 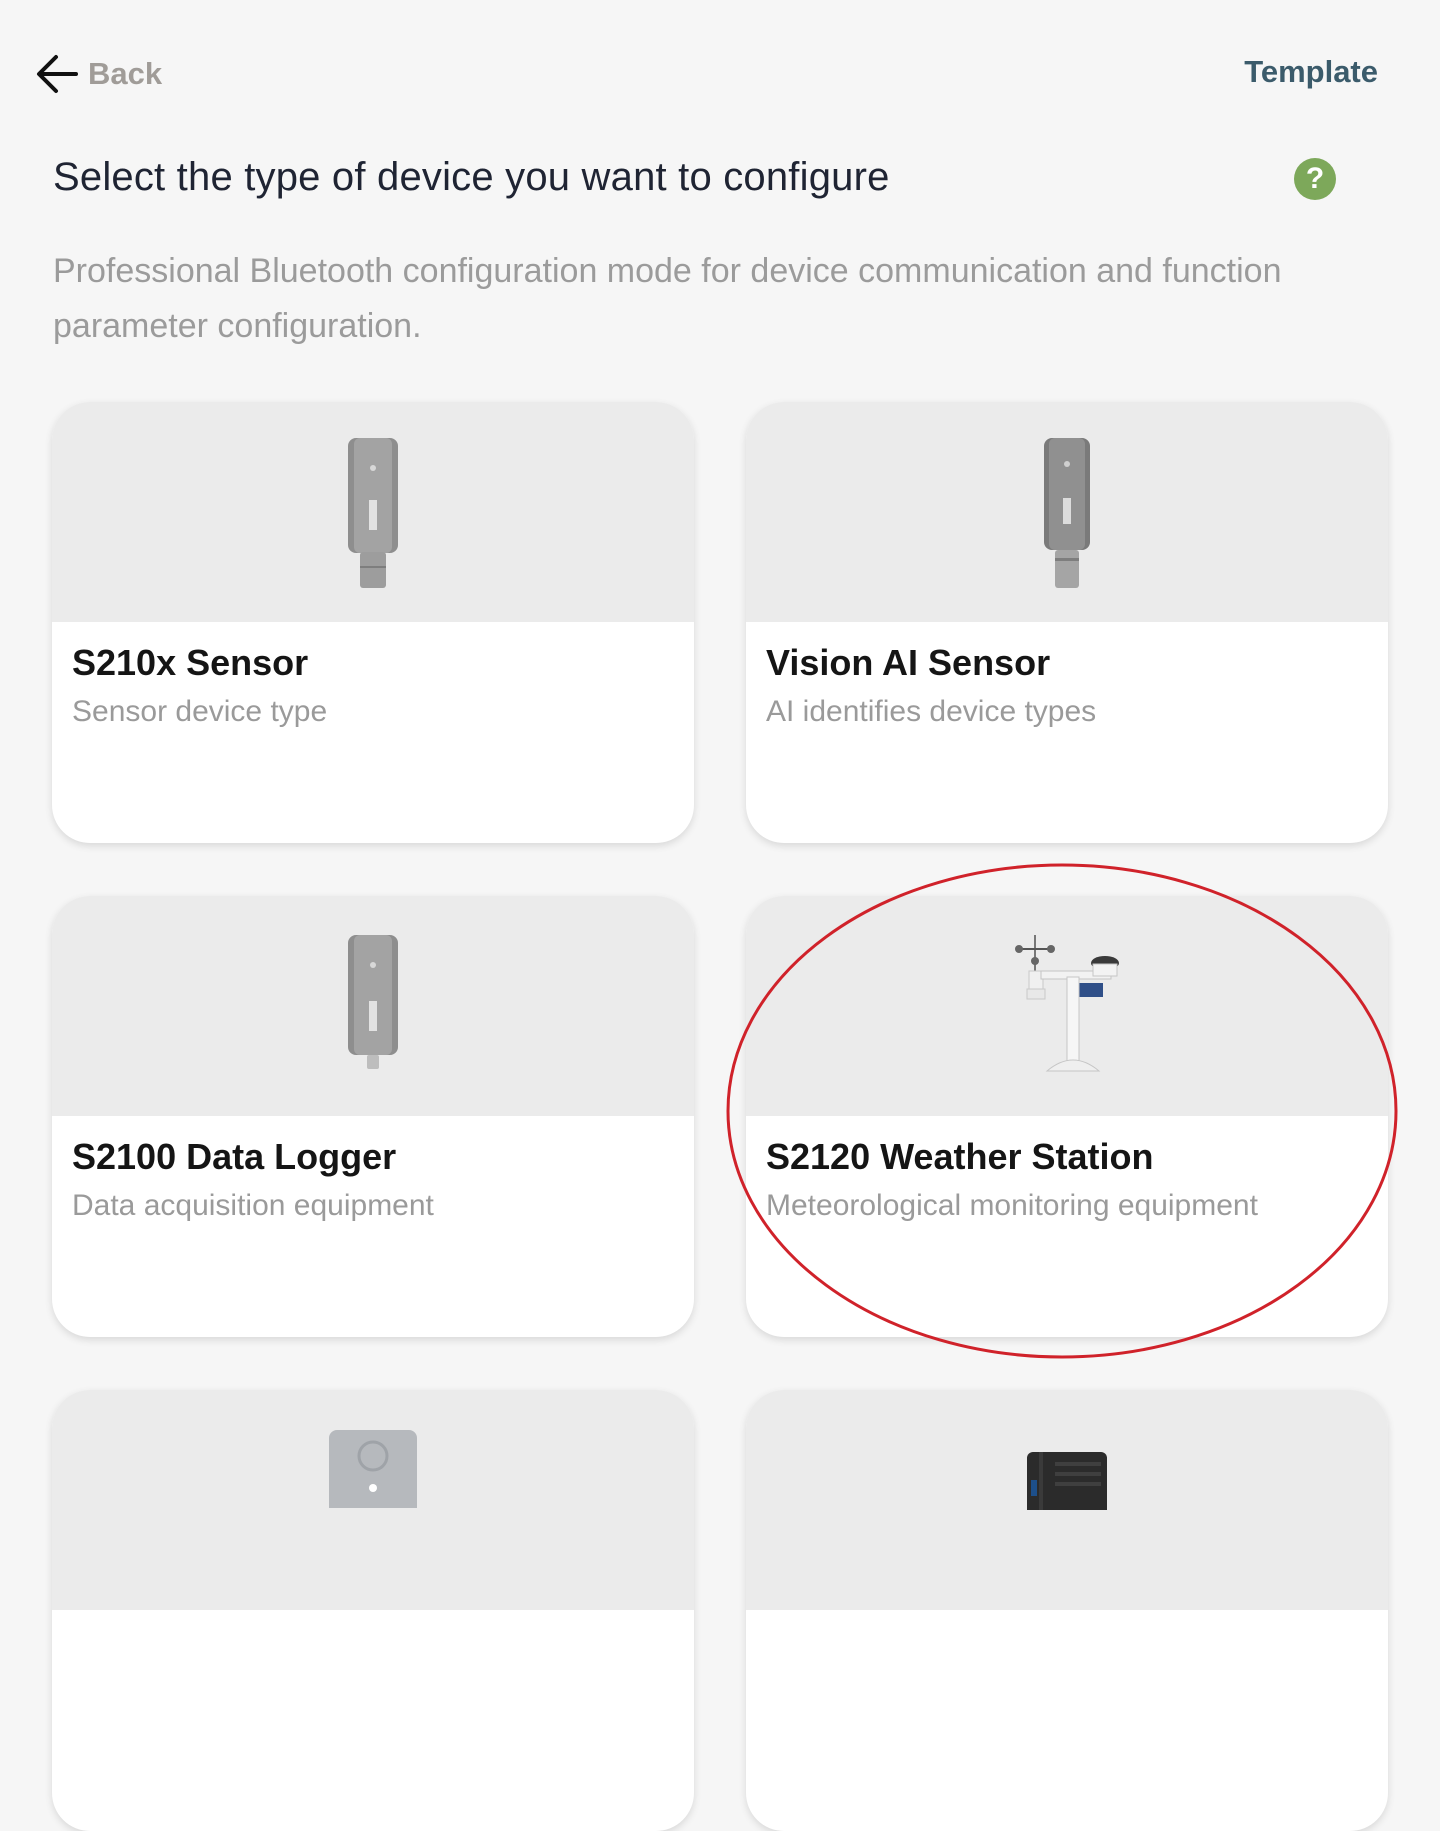 I want to click on weather-station-icon, so click(x=1067, y=1003).